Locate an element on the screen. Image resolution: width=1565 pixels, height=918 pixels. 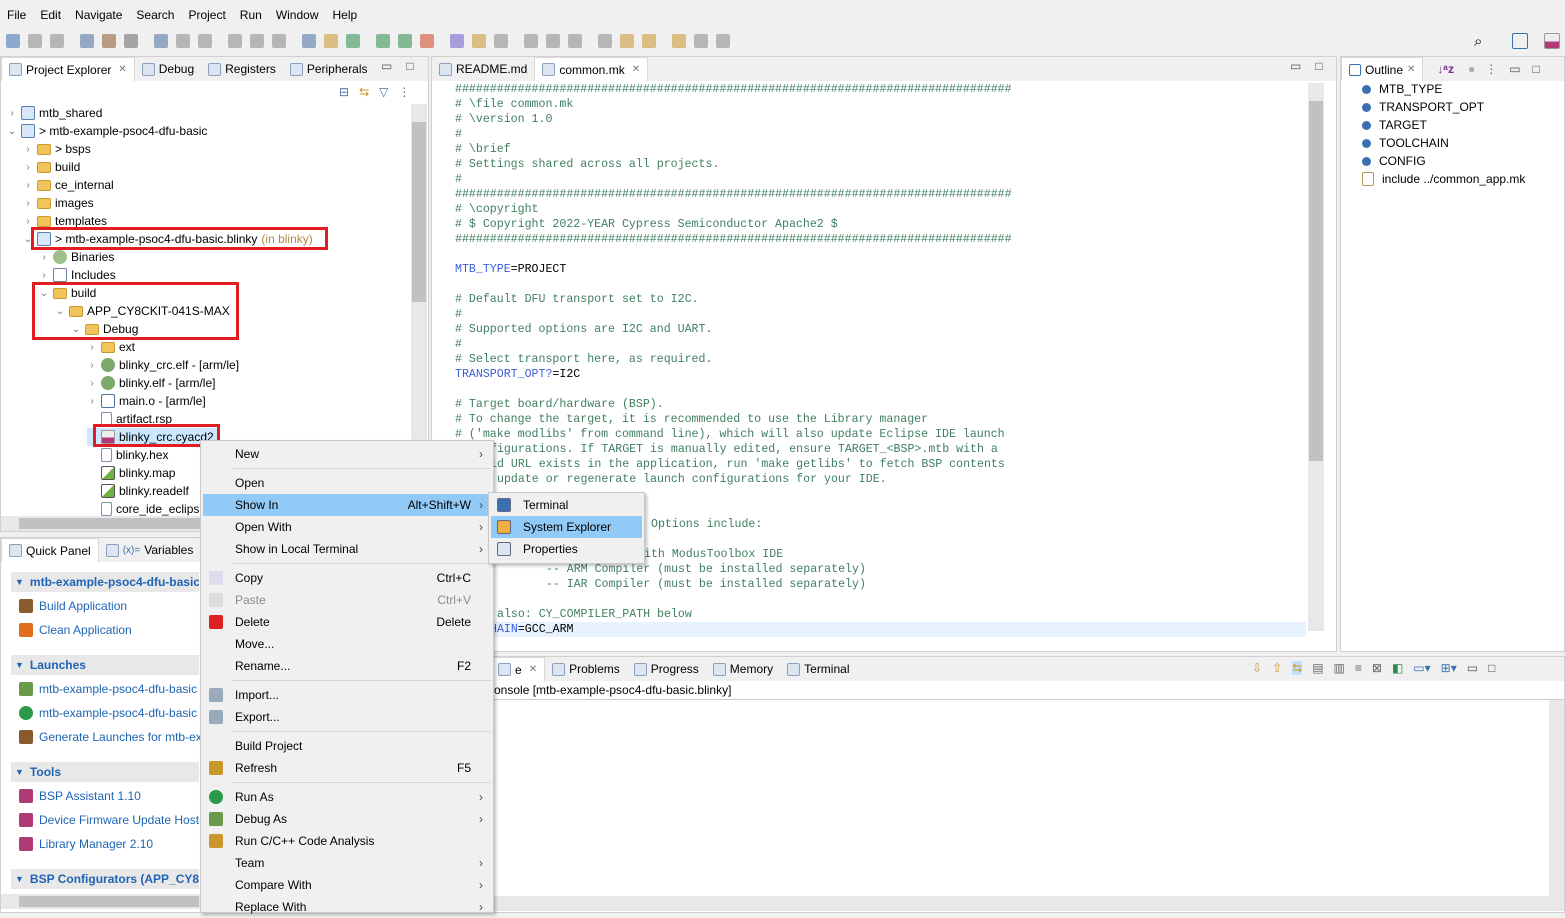
quick-panel-link: Generate Launches for mtb-ex is located at coordinates (110, 737).